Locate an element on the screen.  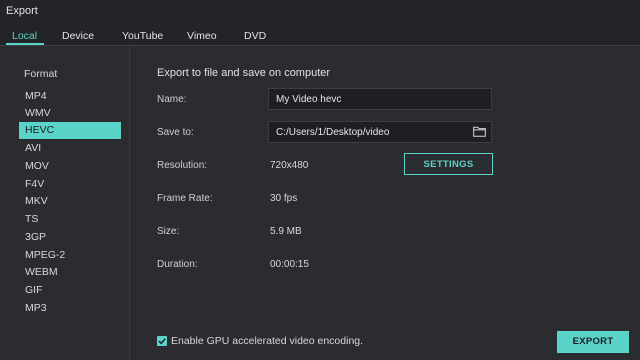
format-item-ts: TS is located at coordinates (70, 219).